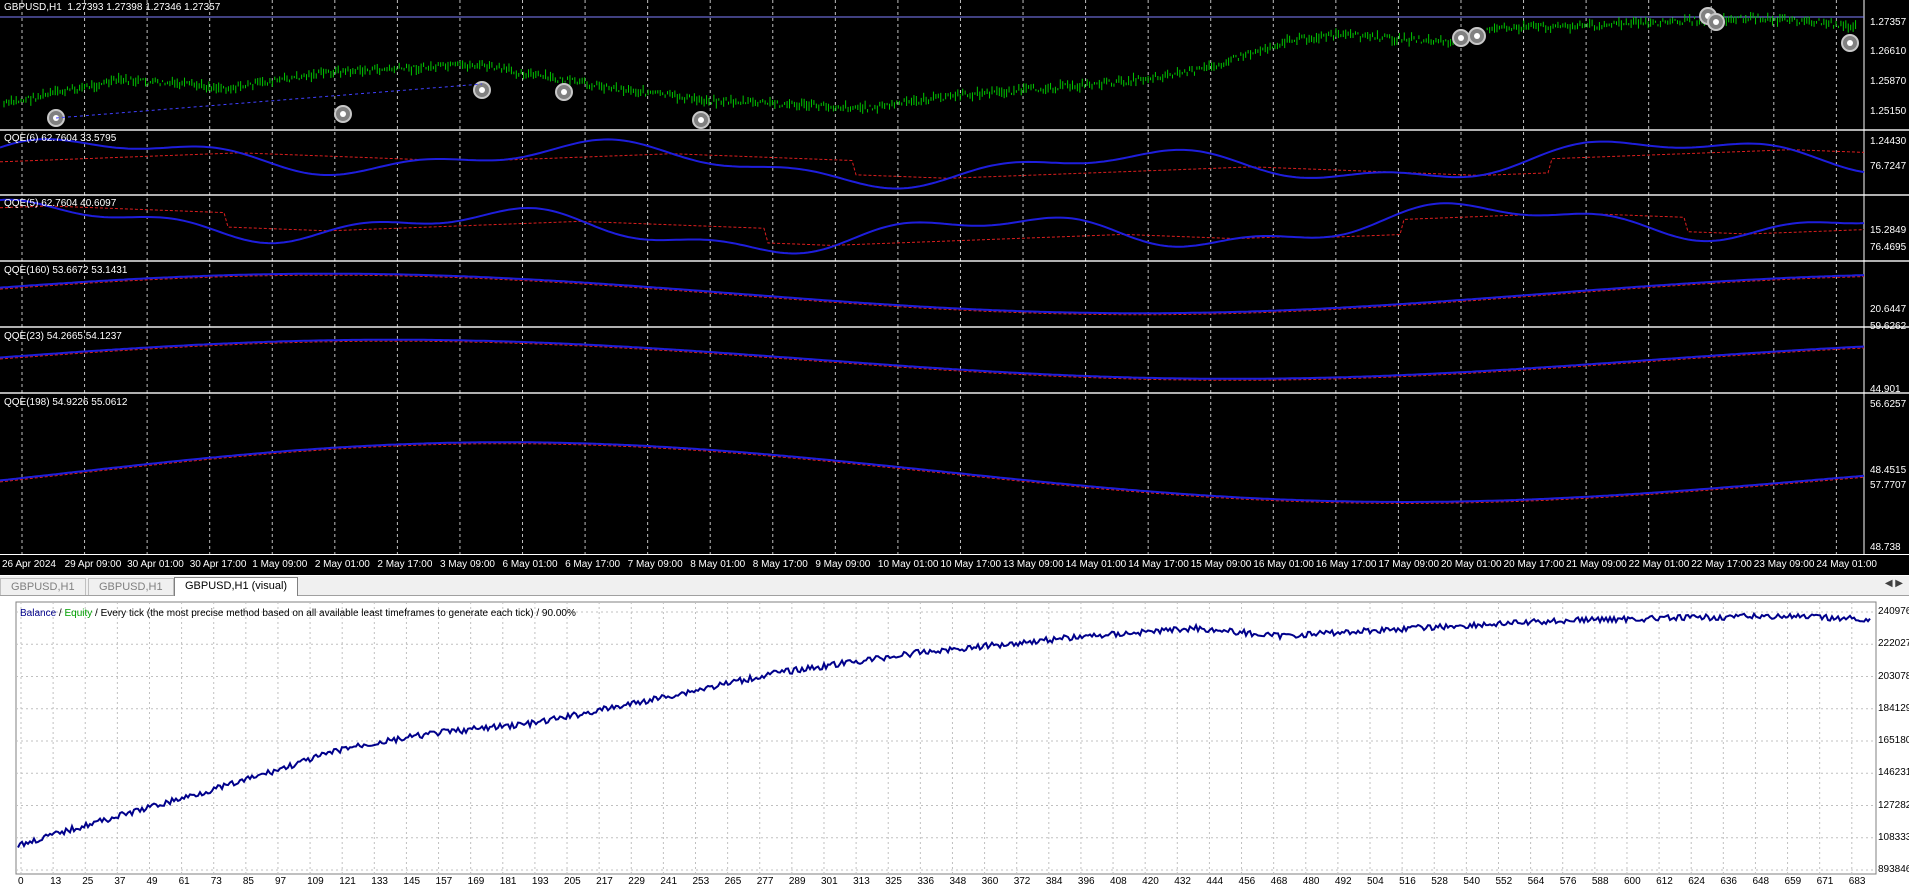 The height and width of the screenshot is (888, 1909). Describe the element at coordinates (1857, 881) in the screenshot. I see `graph-x-label: 683` at that location.